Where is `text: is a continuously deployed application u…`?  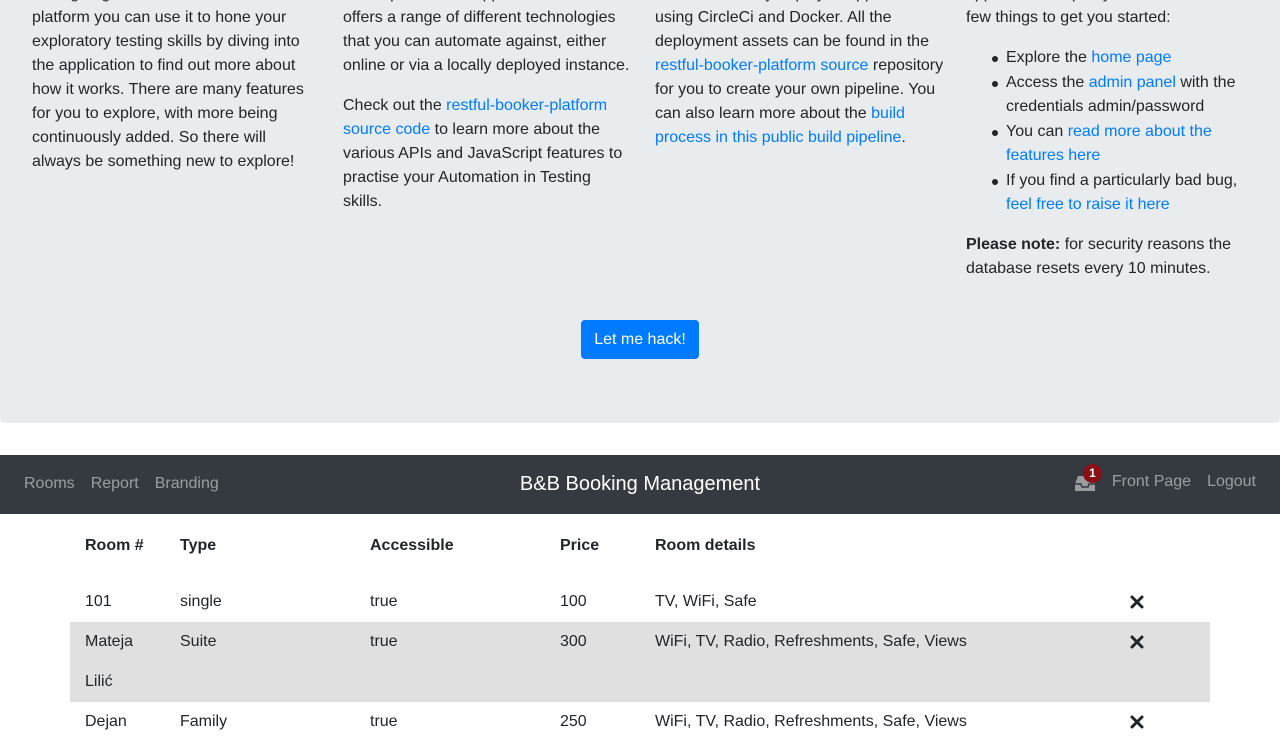 text: is a continuously deployed application u… is located at coordinates (792, 25).